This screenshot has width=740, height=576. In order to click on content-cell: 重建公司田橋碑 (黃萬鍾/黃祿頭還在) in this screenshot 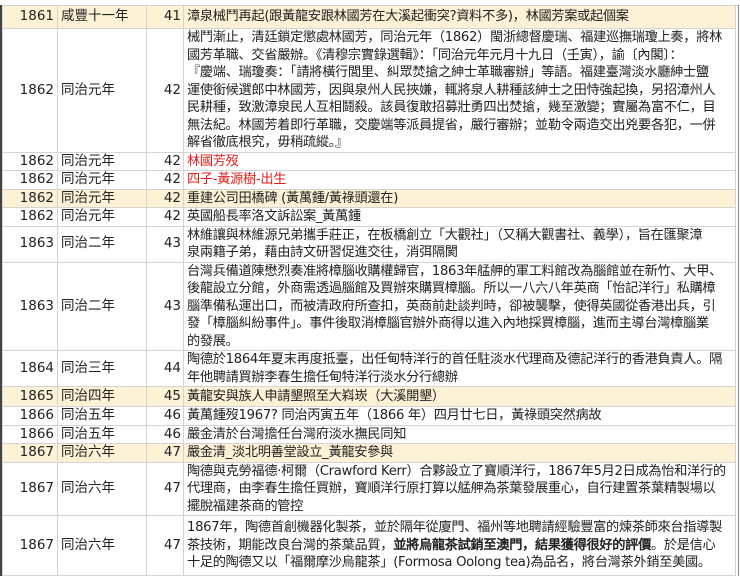, I will do `click(459, 198)`.